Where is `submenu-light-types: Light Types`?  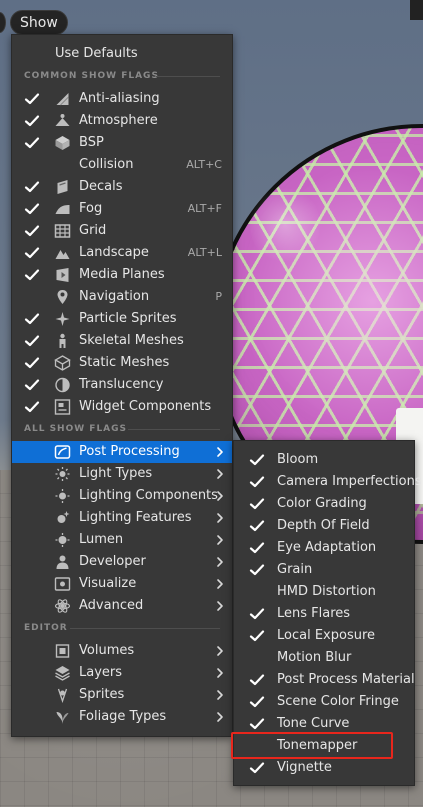 submenu-light-types: Light Types is located at coordinates (122, 474).